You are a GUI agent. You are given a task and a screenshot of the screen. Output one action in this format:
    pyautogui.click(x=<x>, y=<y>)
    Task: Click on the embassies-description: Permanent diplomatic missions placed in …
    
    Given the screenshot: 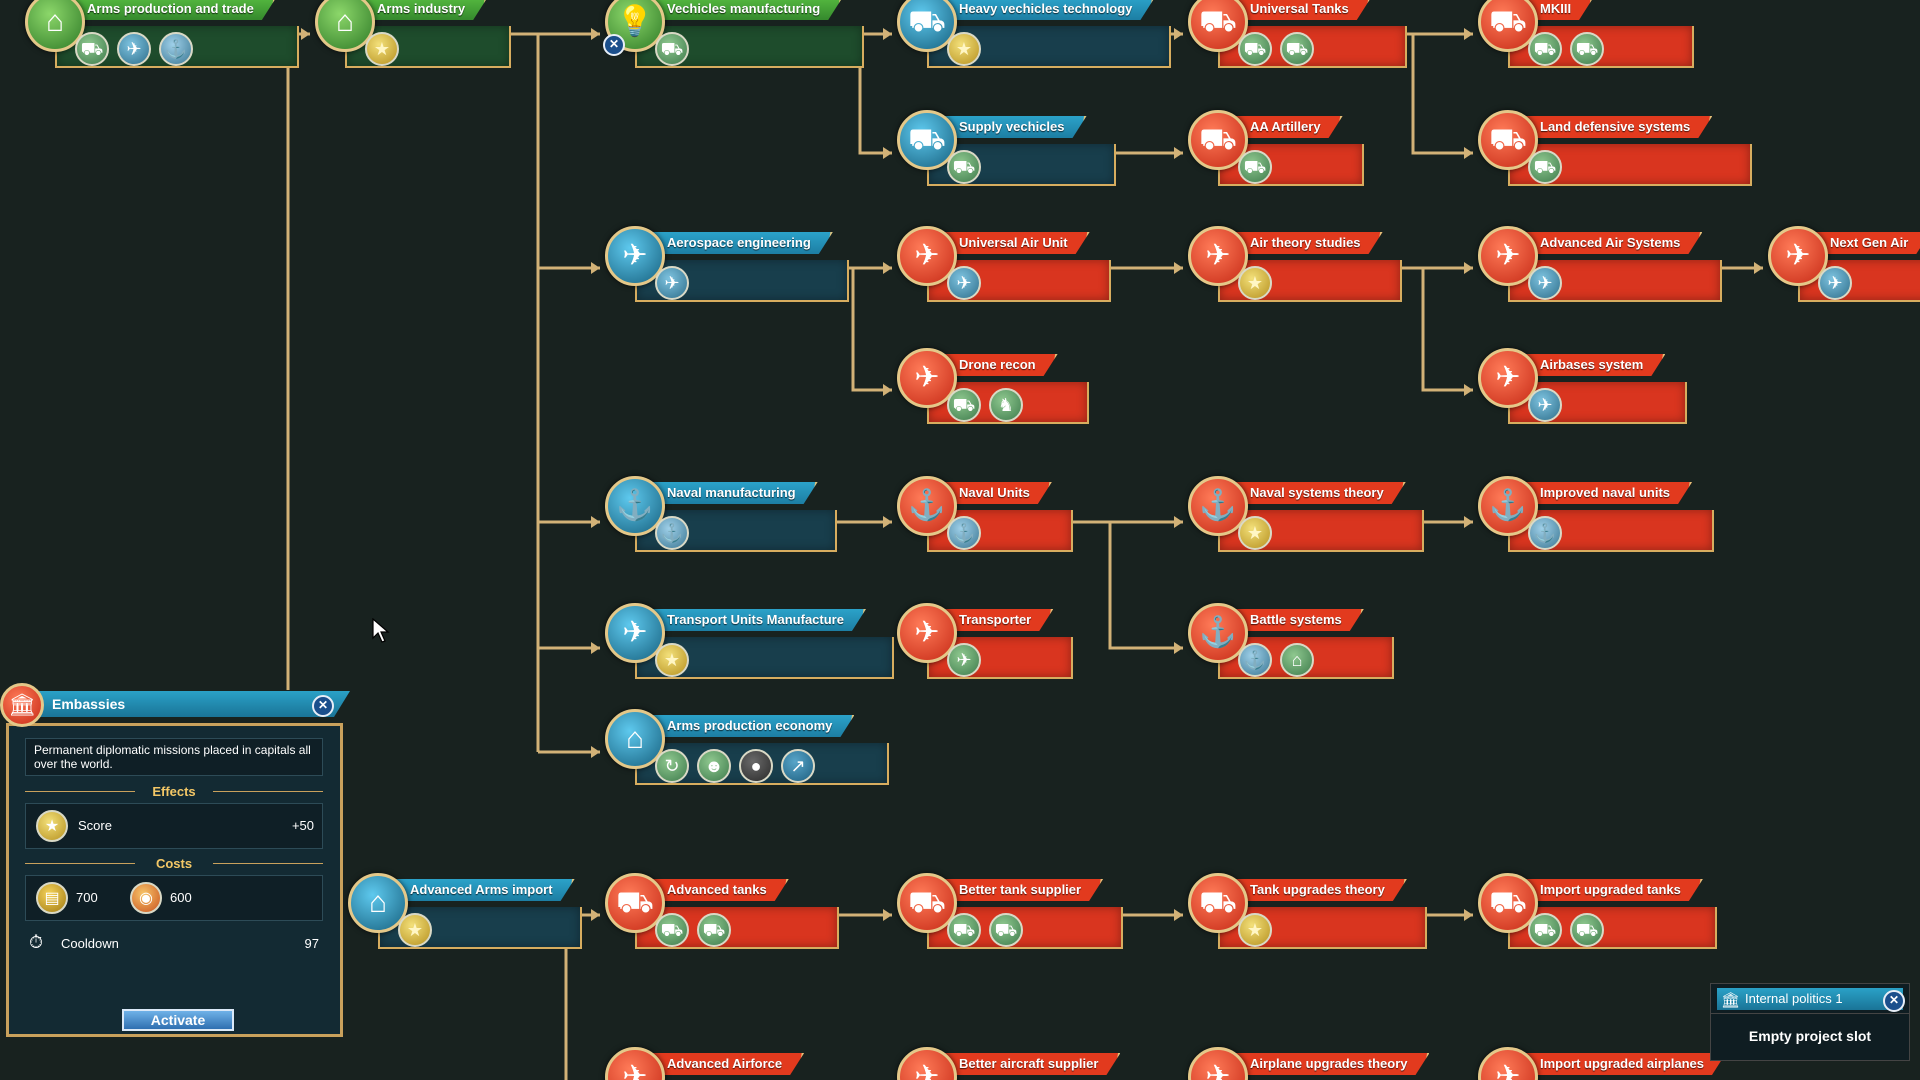 What is the action you would take?
    pyautogui.click(x=174, y=757)
    